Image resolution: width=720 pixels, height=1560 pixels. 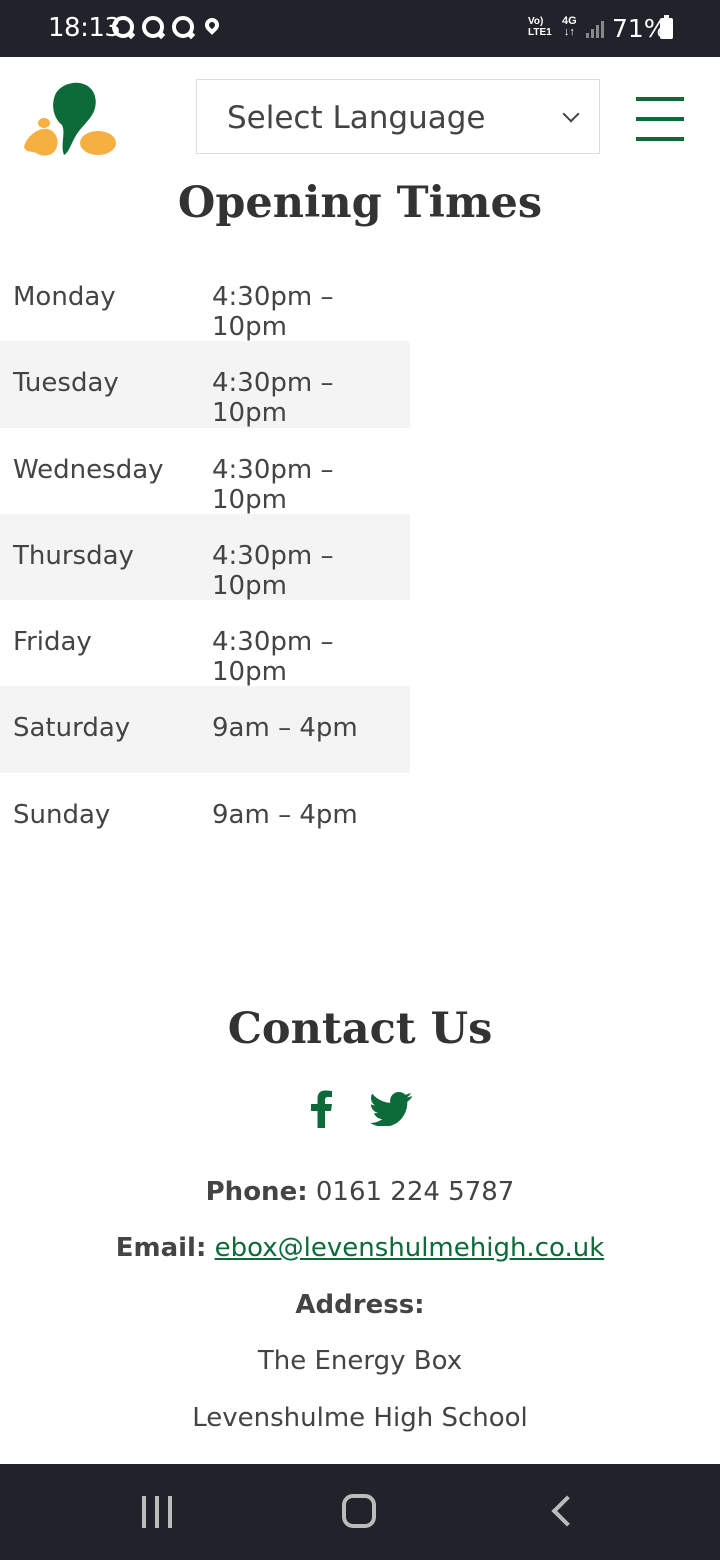 I want to click on hours-row: Sunday 9am – 4pm, so click(x=205, y=816).